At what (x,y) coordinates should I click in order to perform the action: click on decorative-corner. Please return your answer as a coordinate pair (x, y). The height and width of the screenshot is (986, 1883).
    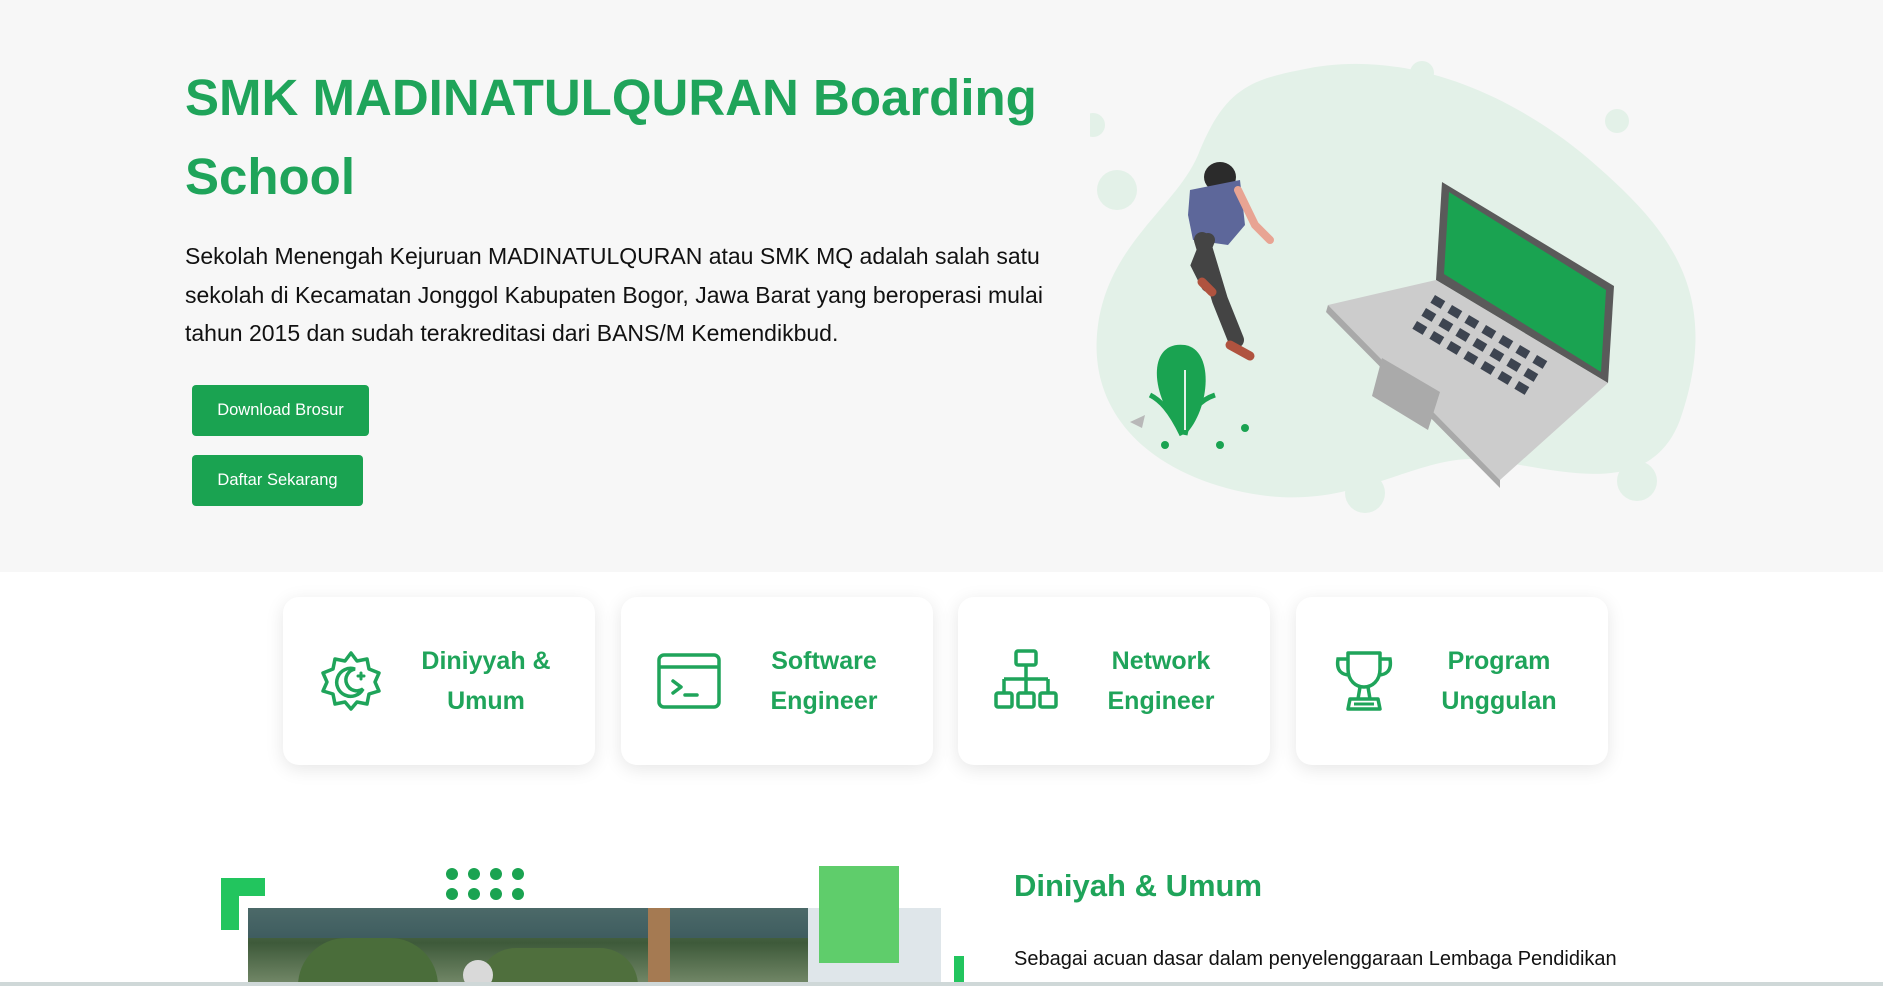
    Looking at the image, I should click on (230, 904).